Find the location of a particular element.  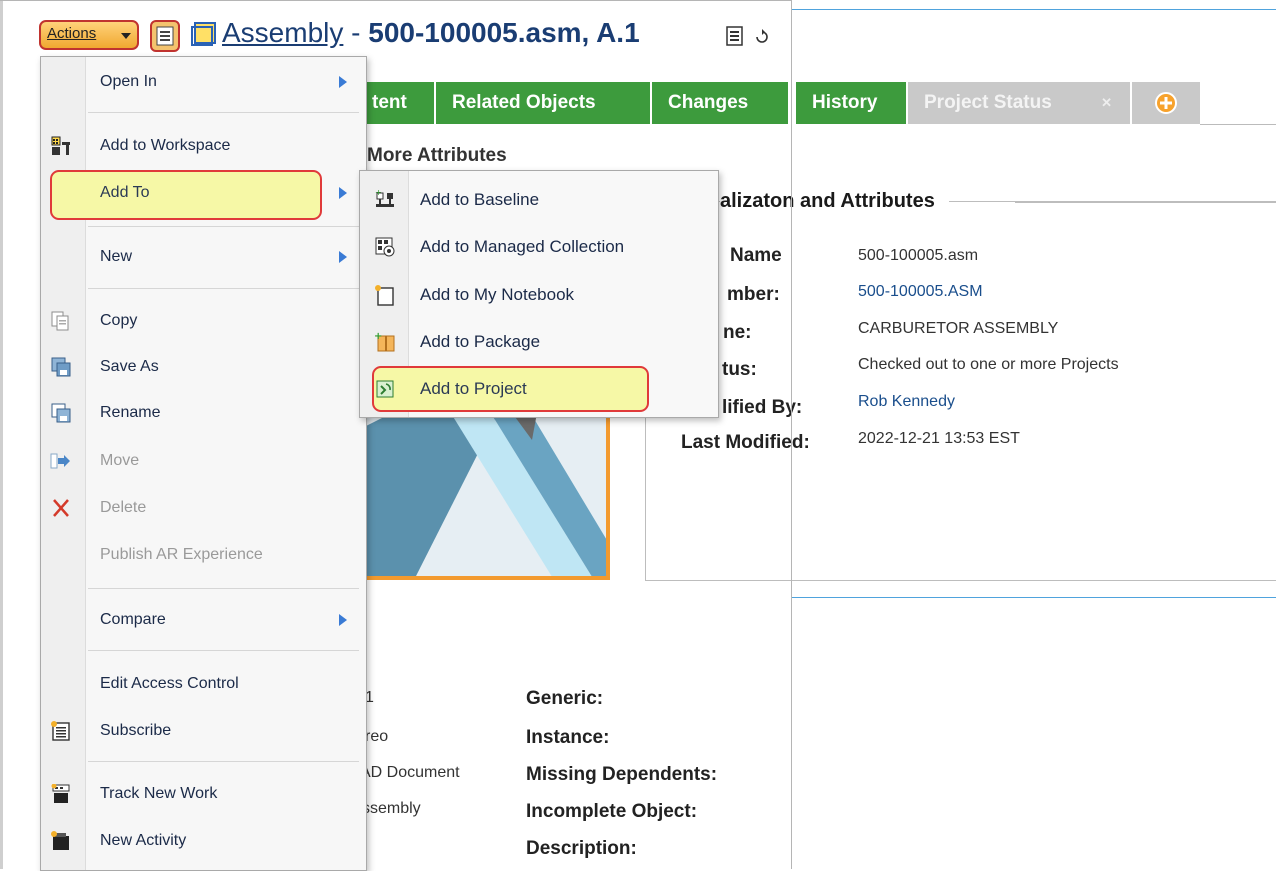

menu-item-open-in: Open In is located at coordinates (202, 82).